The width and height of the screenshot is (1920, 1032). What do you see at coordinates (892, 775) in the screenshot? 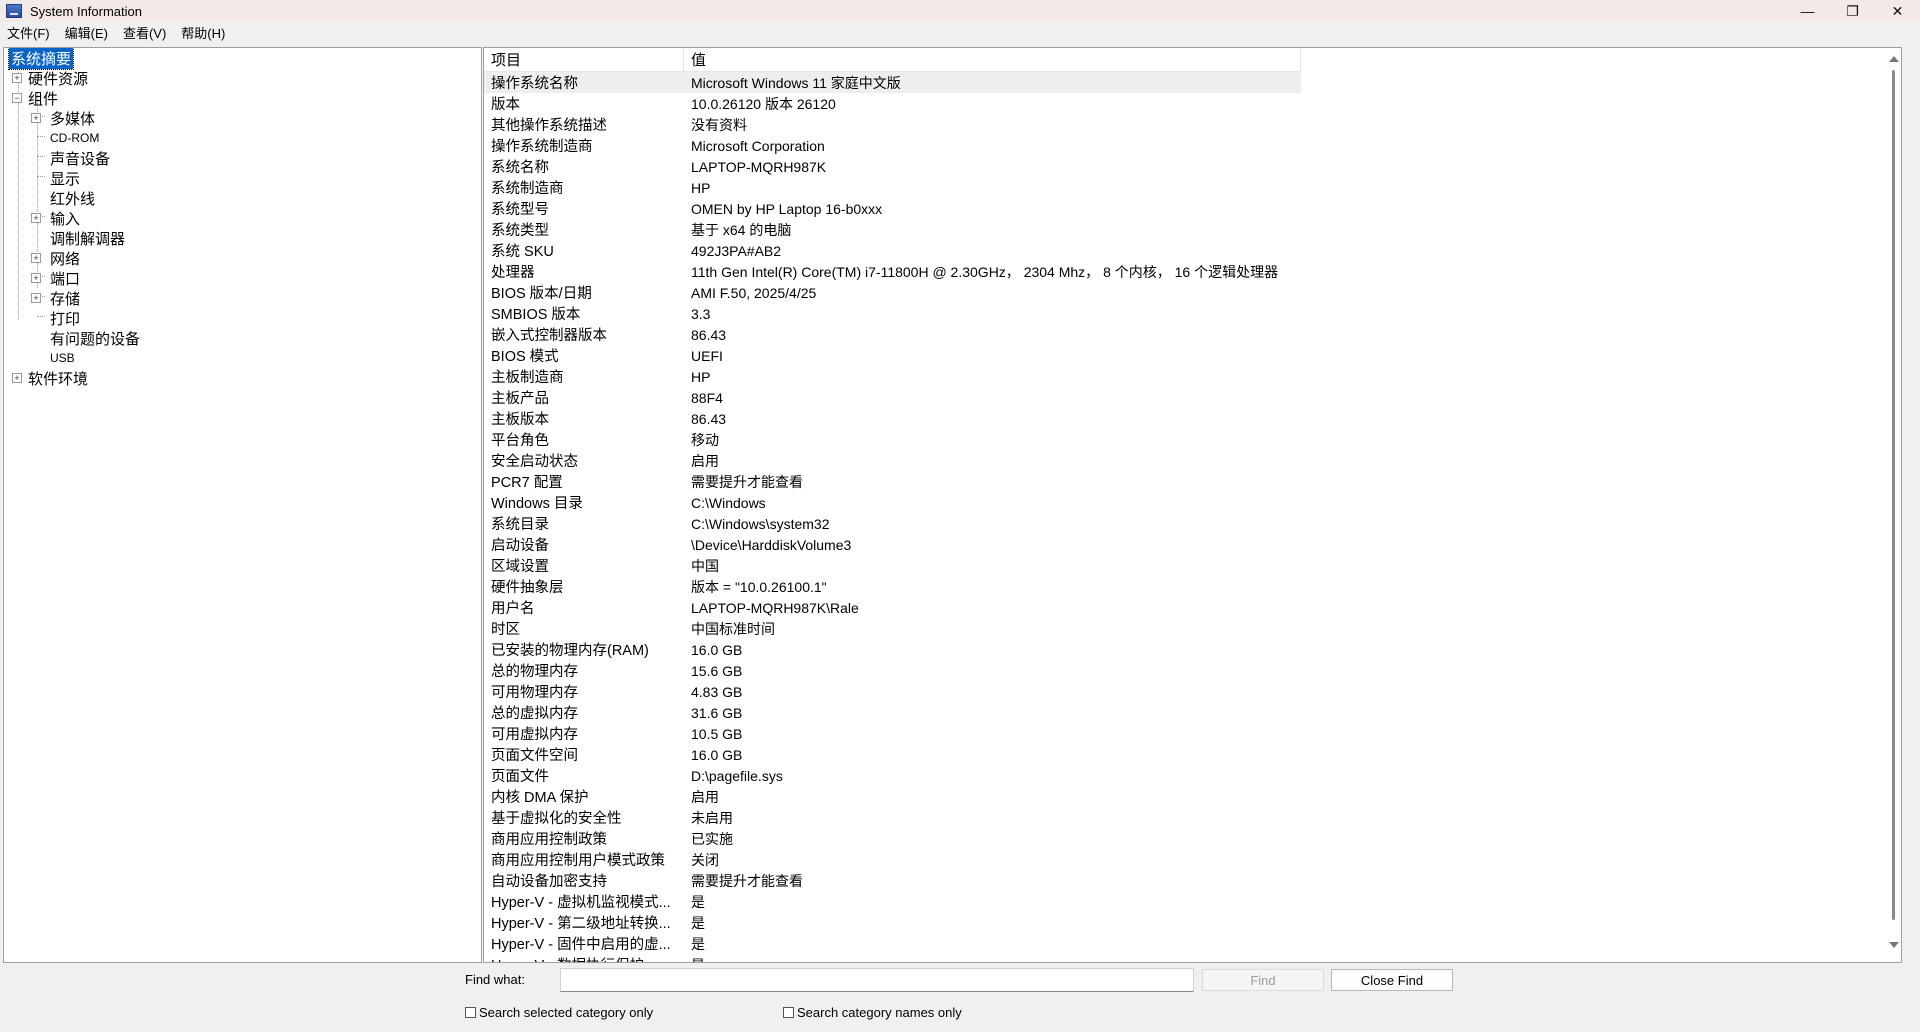
I see `table-row: 页面文件 D:\pagefile.sys` at bounding box center [892, 775].